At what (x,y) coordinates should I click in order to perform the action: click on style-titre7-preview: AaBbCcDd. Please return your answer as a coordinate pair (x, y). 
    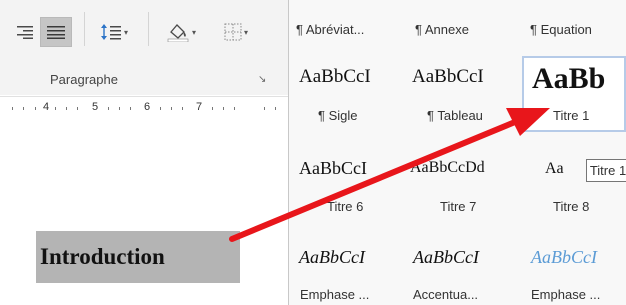
    Looking at the image, I should click on (447, 168).